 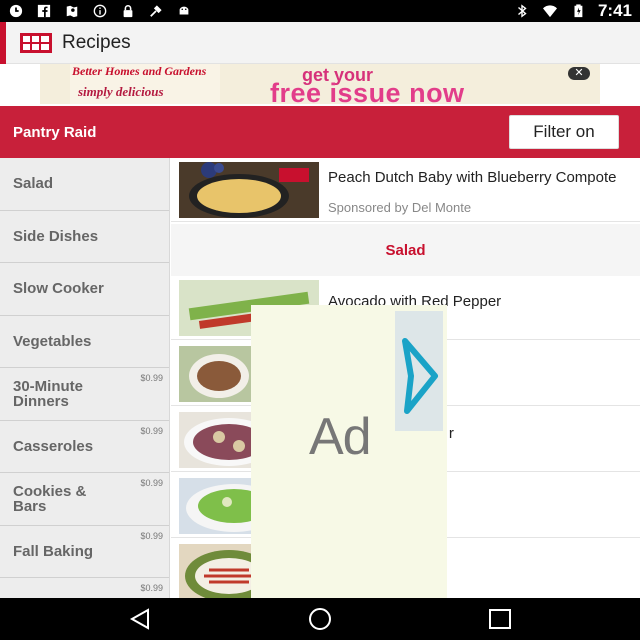 What do you see at coordinates (400, 207) in the screenshot?
I see `sponsor-label: Sponsored by Del Monte` at bounding box center [400, 207].